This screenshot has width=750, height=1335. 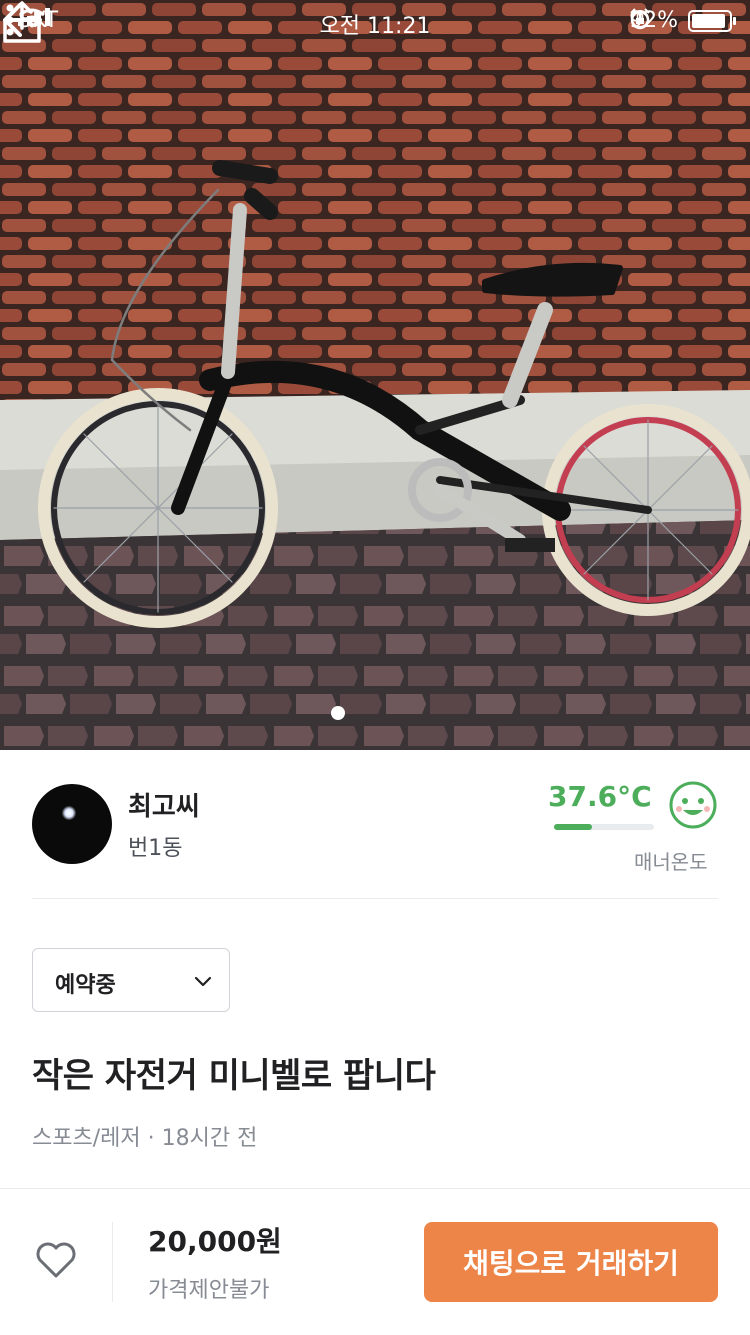 I want to click on manner-temperature-bar, so click(x=604, y=827).